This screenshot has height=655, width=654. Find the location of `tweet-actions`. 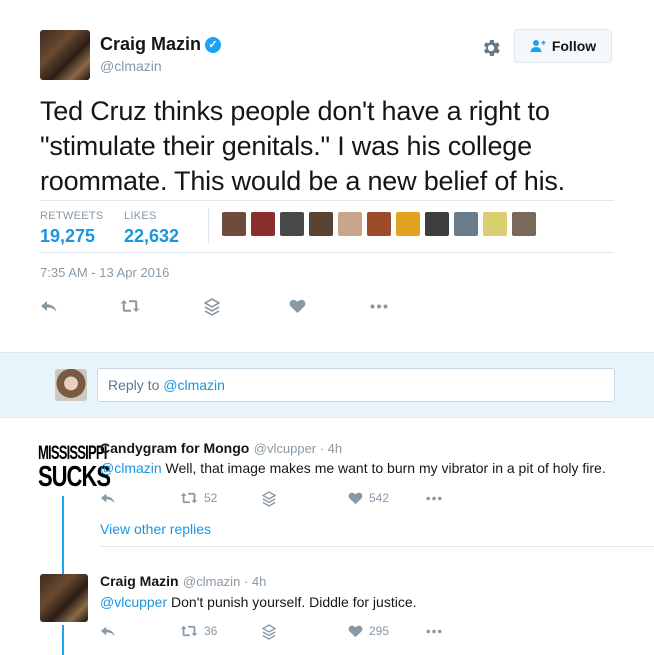

tweet-actions is located at coordinates (220, 308).